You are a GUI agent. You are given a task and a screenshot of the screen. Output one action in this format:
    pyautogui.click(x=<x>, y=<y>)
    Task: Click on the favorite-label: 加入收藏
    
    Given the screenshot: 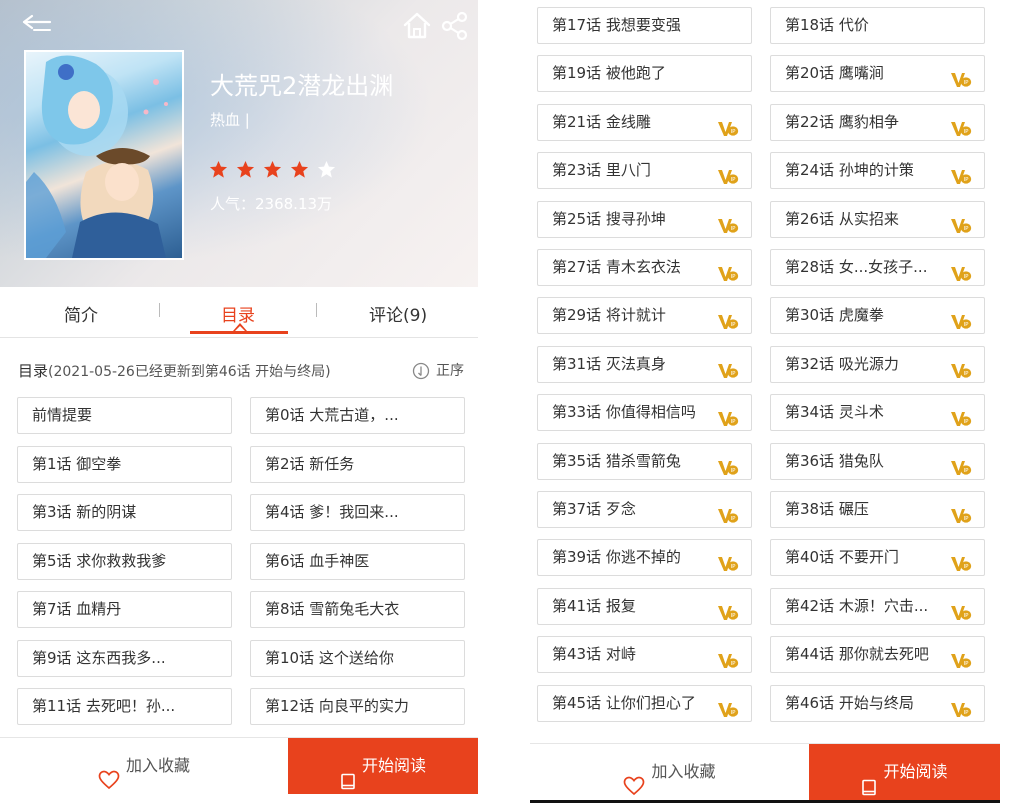 What is the action you would take?
    pyautogui.click(x=157, y=765)
    